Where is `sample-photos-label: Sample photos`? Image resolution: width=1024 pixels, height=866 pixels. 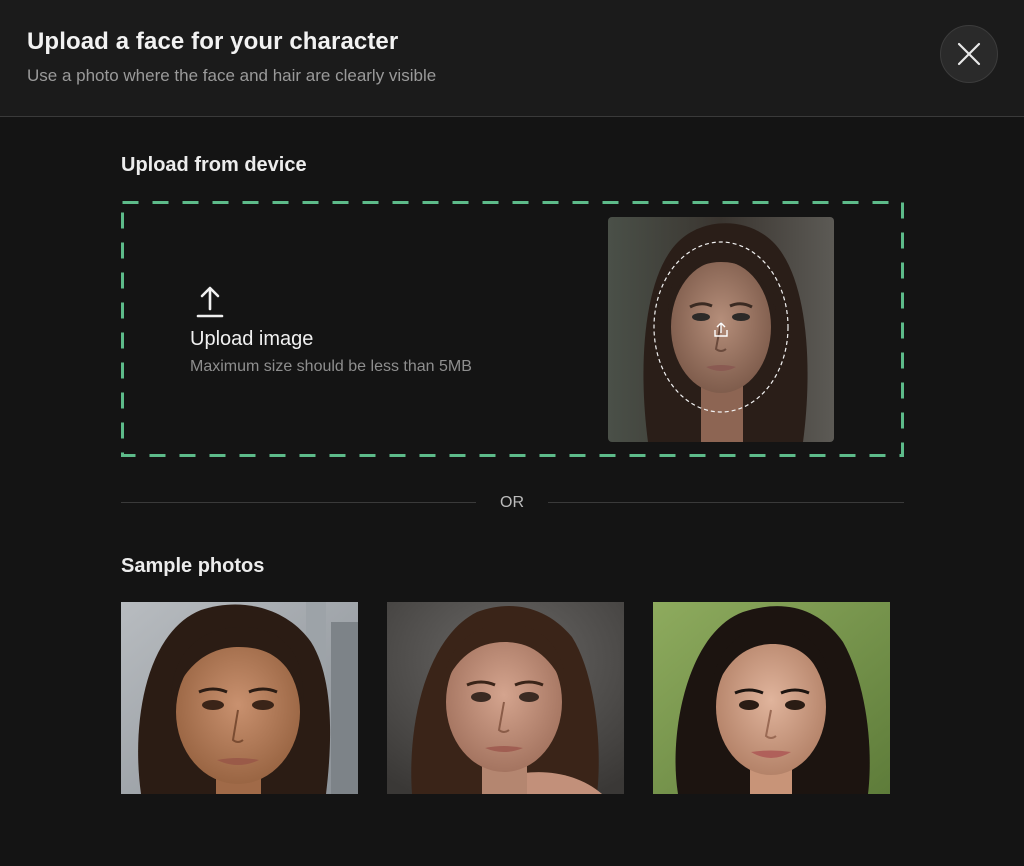 sample-photos-label: Sample photos is located at coordinates (193, 566).